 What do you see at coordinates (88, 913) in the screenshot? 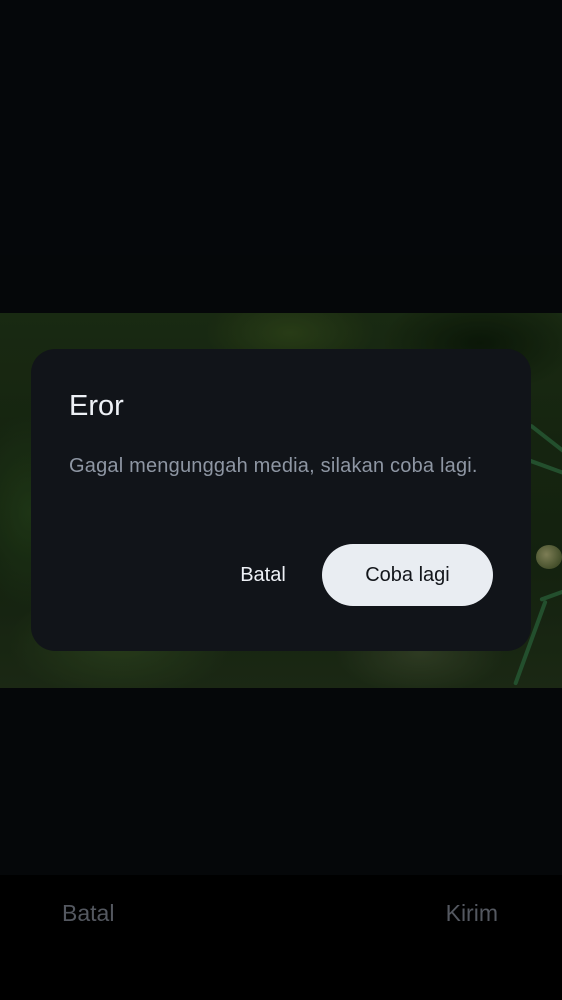
I see `bottom-cancel-button: Batal` at bounding box center [88, 913].